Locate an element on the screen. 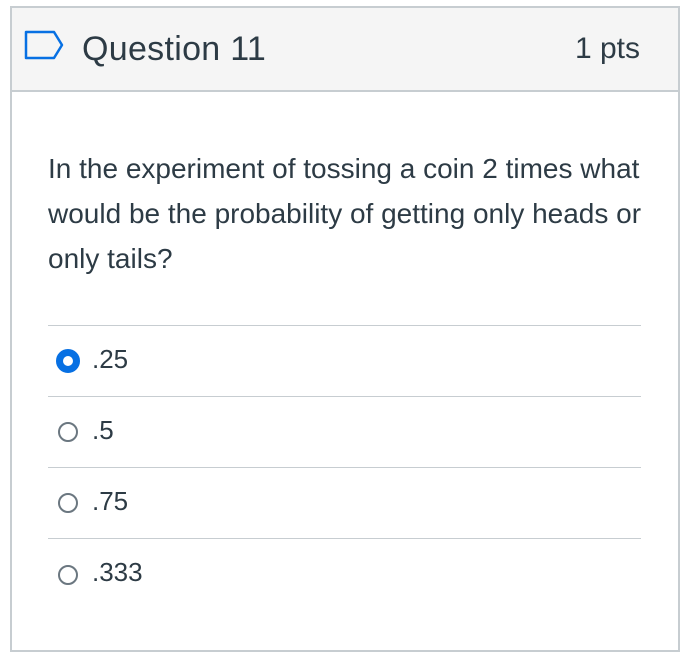 This screenshot has height=659, width=700. question-points: 1 pts is located at coordinates (607, 48).